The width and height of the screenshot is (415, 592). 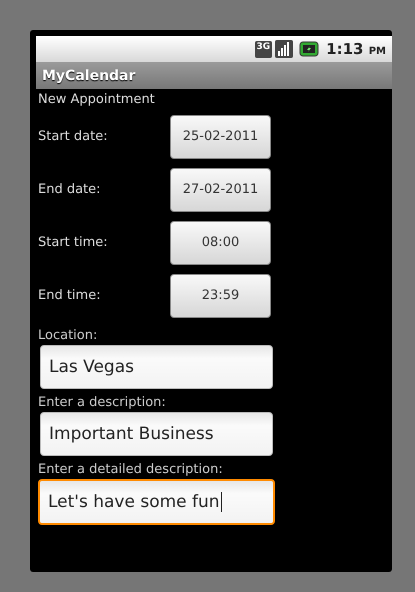 What do you see at coordinates (284, 49) in the screenshot?
I see `signal-icon` at bounding box center [284, 49].